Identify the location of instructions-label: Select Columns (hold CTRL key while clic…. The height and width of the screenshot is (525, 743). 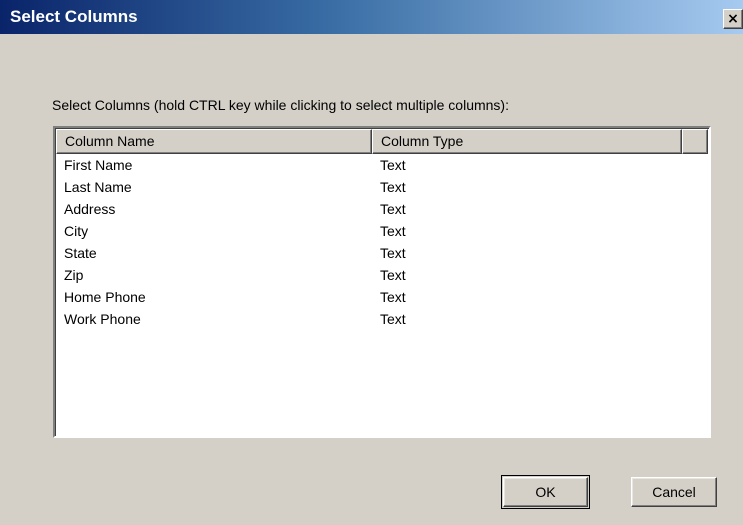
(280, 105).